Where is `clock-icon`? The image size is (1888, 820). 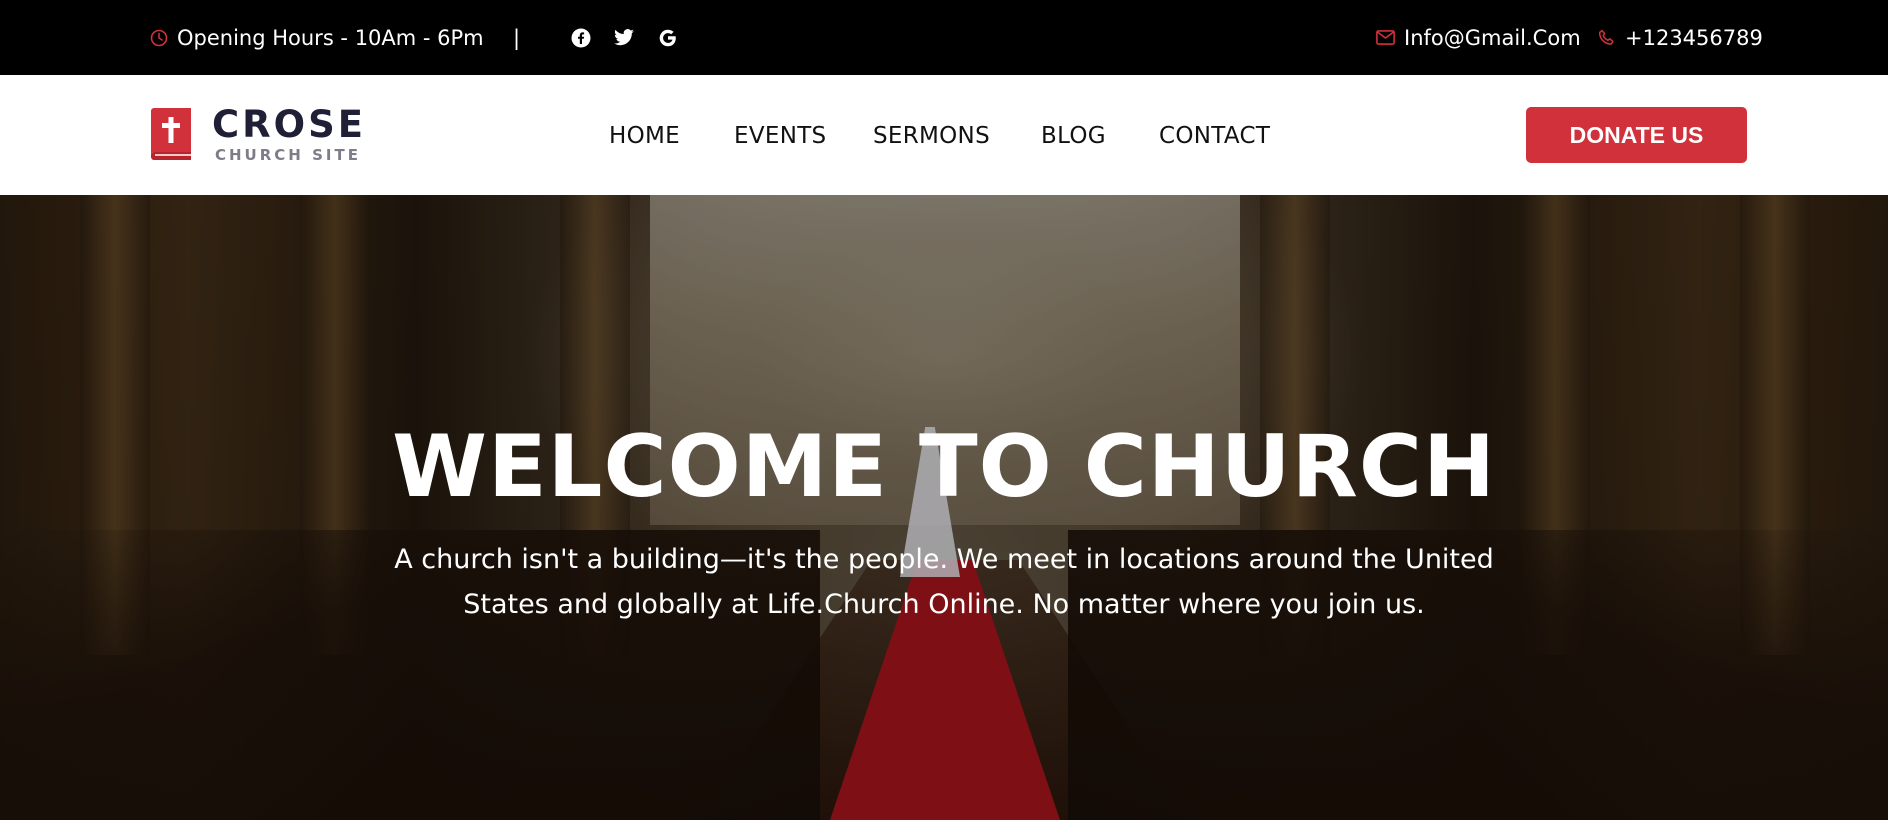
clock-icon is located at coordinates (159, 38).